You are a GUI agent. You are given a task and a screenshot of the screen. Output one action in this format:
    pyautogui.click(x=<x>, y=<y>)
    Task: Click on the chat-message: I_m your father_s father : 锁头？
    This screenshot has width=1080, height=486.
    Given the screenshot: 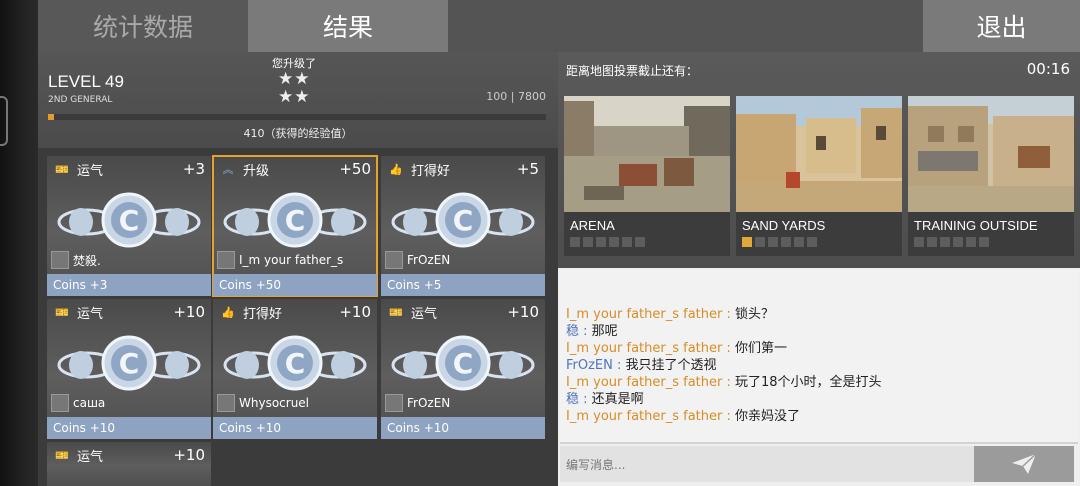 What is the action you would take?
    pyautogui.click(x=724, y=314)
    